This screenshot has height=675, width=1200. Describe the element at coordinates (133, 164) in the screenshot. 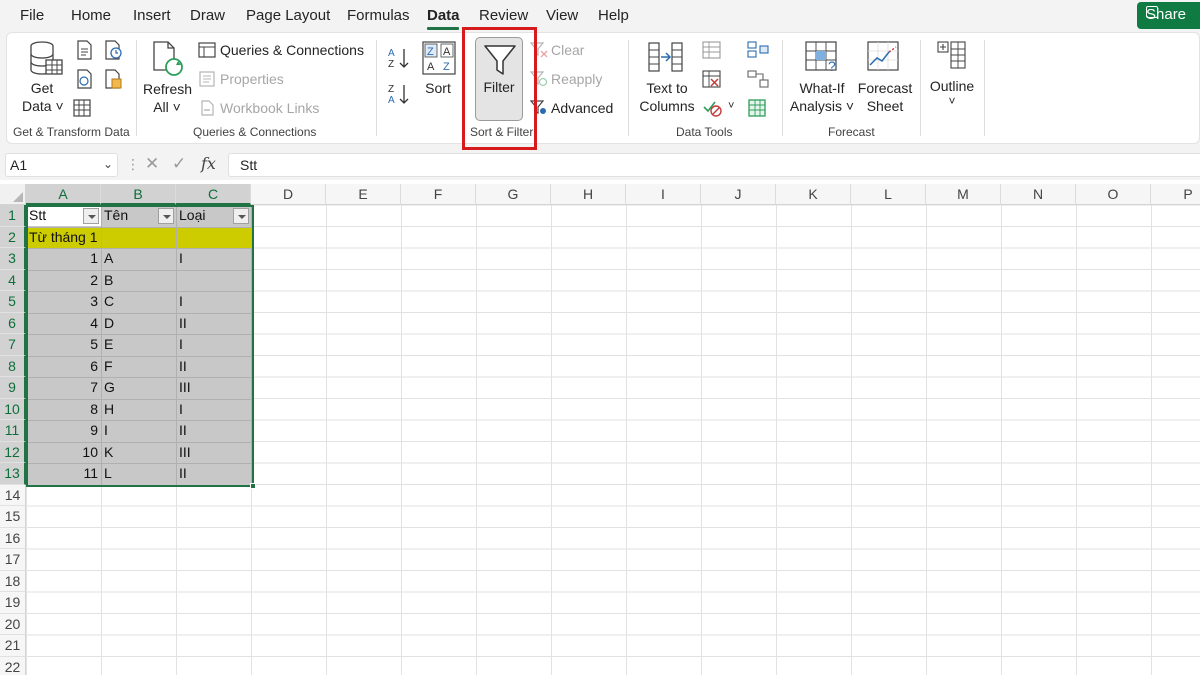

I see `more-options-icon: ⋮` at that location.